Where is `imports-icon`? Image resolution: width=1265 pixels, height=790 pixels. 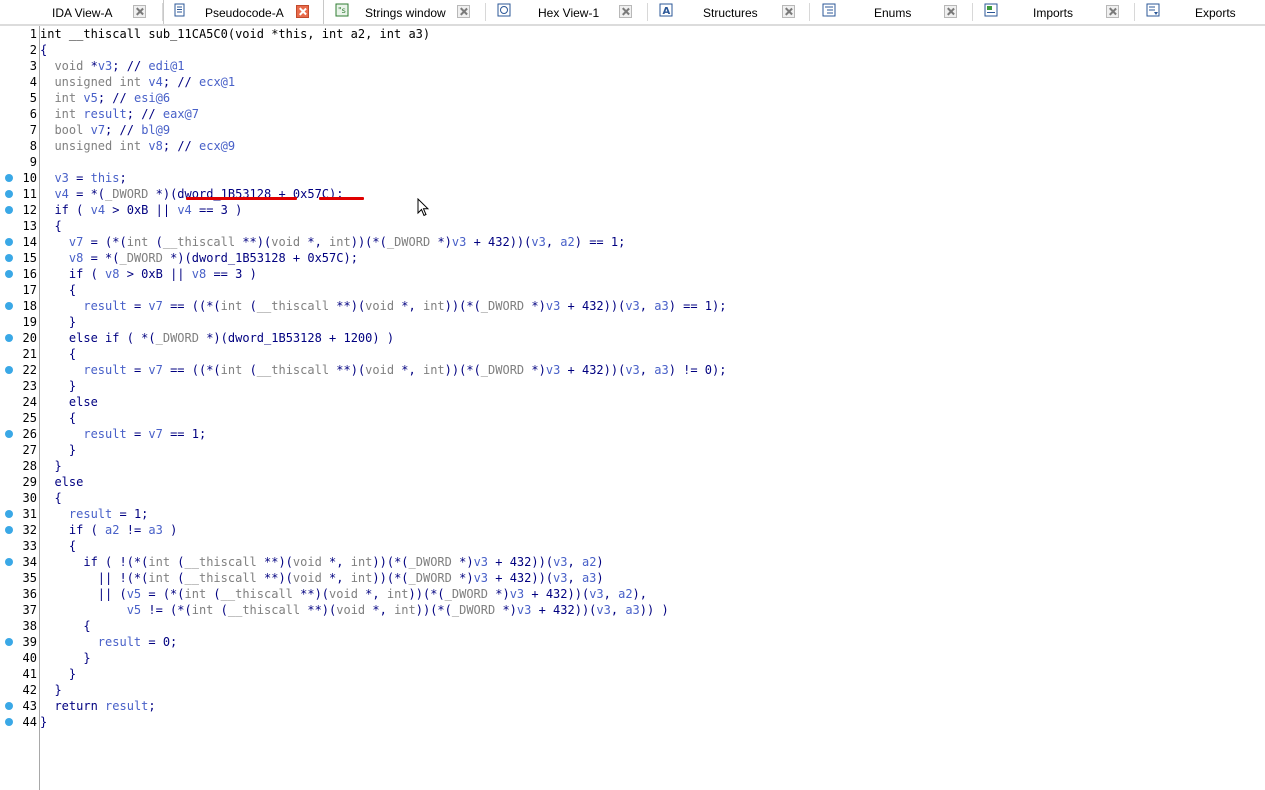 imports-icon is located at coordinates (991, 10).